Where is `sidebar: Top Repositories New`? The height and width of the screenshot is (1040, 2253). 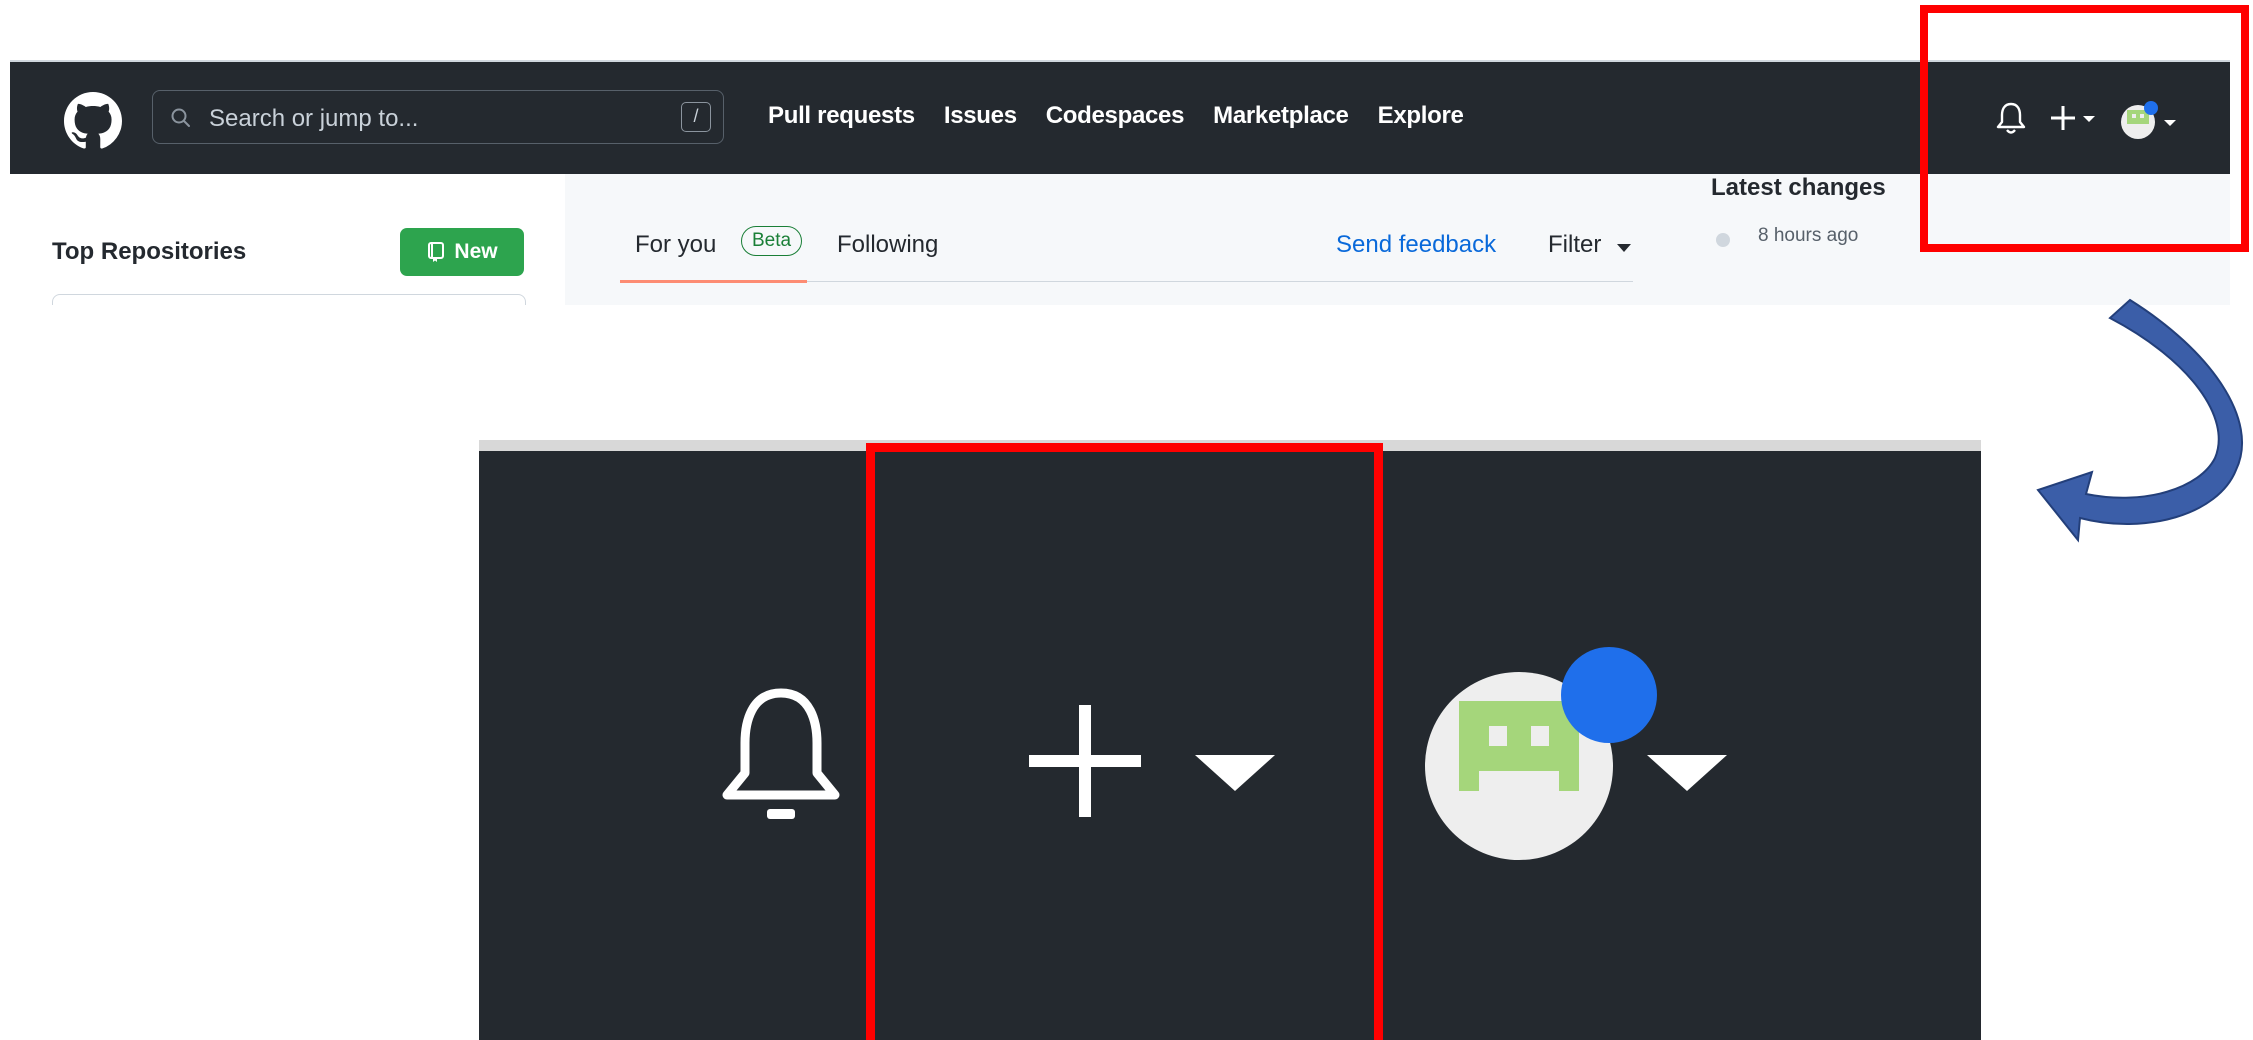
sidebar: Top Repositories New is located at coordinates (287, 239).